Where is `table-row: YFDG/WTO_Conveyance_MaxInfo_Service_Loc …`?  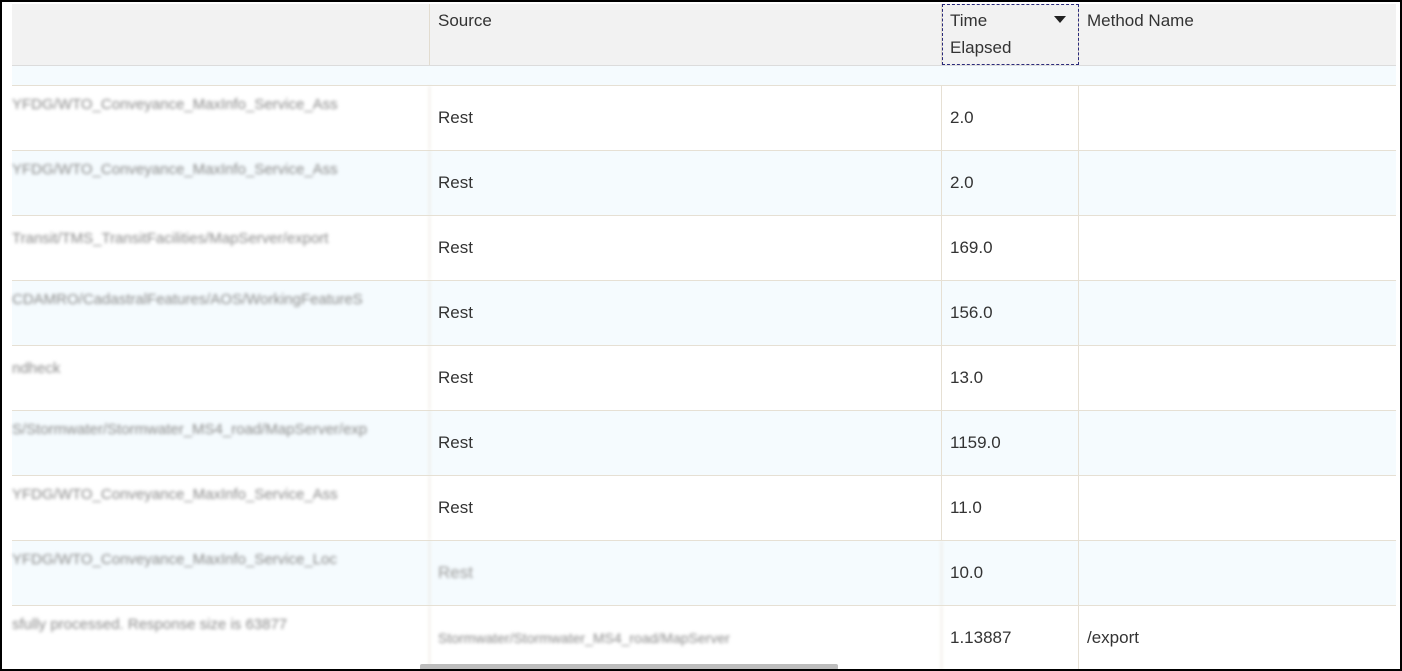 table-row: YFDG/WTO_Conveyance_MaxInfo_Service_Loc … is located at coordinates (704, 573).